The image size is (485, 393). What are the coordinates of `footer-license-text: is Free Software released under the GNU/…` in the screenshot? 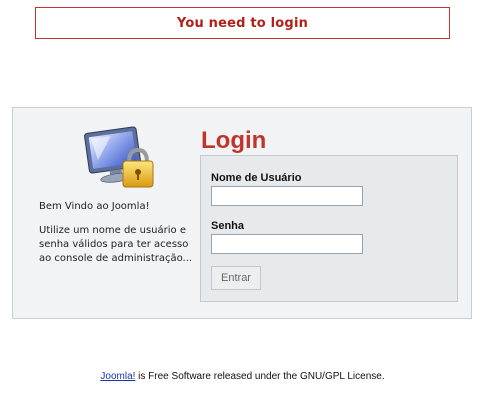 It's located at (260, 376).